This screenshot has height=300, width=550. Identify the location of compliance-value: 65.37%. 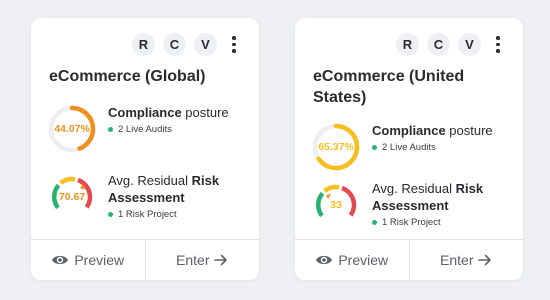
(336, 147).